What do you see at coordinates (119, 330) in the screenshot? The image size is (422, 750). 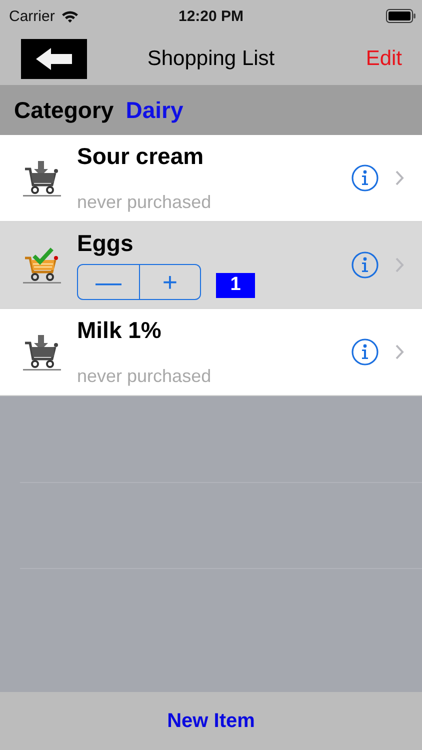 I see `item-name: Milk 1%` at bounding box center [119, 330].